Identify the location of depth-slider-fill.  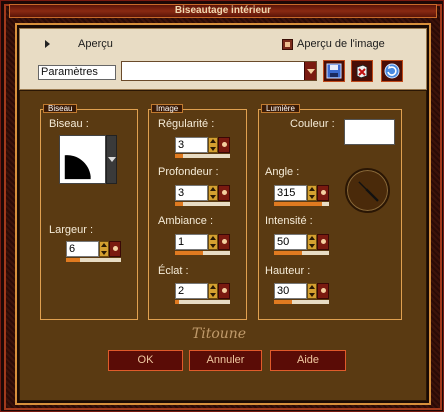
(179, 204).